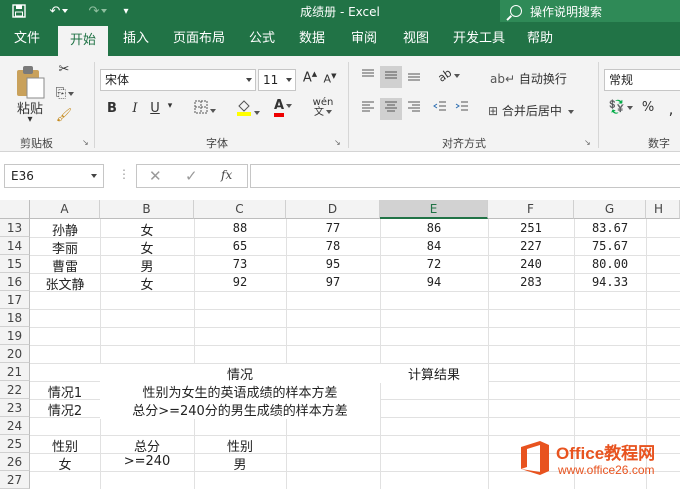 The height and width of the screenshot is (489, 680). Describe the element at coordinates (226, 175) in the screenshot. I see `insert-function-icon: fx` at that location.